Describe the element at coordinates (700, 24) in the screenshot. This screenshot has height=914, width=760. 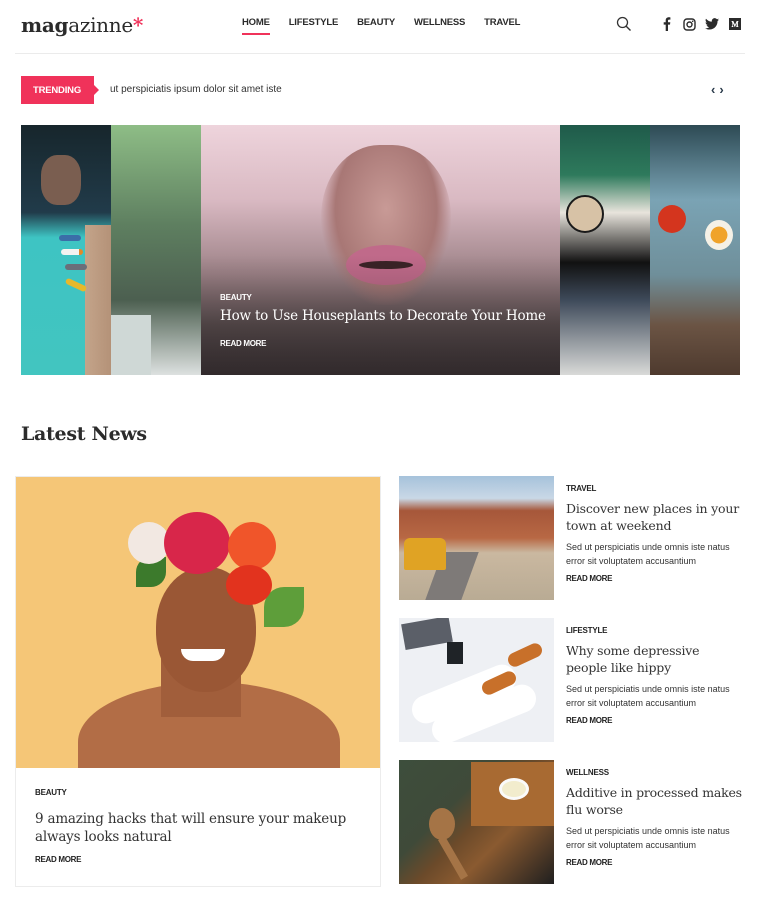
I see `social-links` at that location.